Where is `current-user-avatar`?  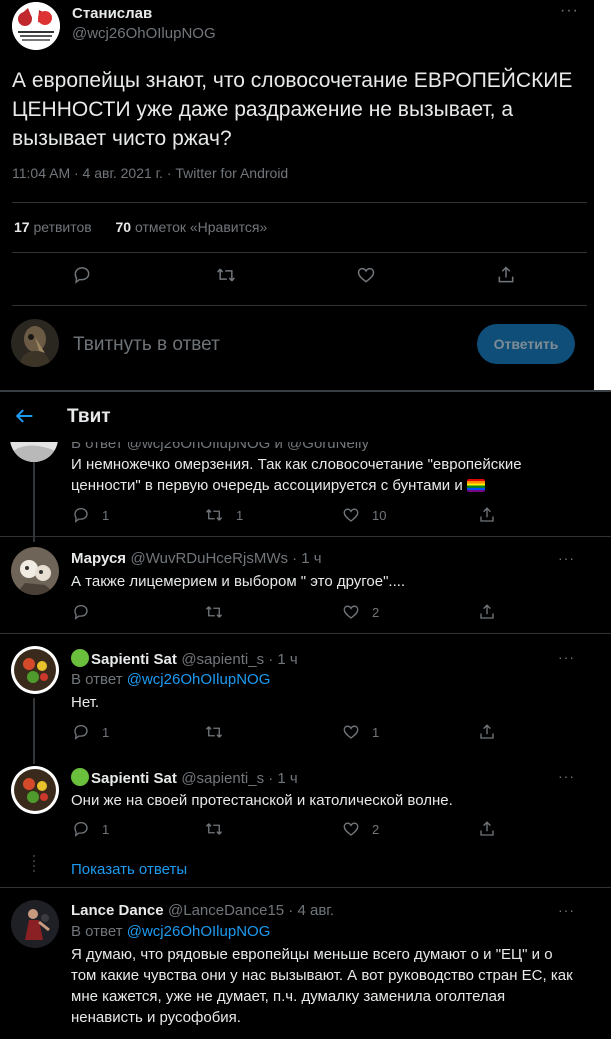
current-user-avatar is located at coordinates (35, 343).